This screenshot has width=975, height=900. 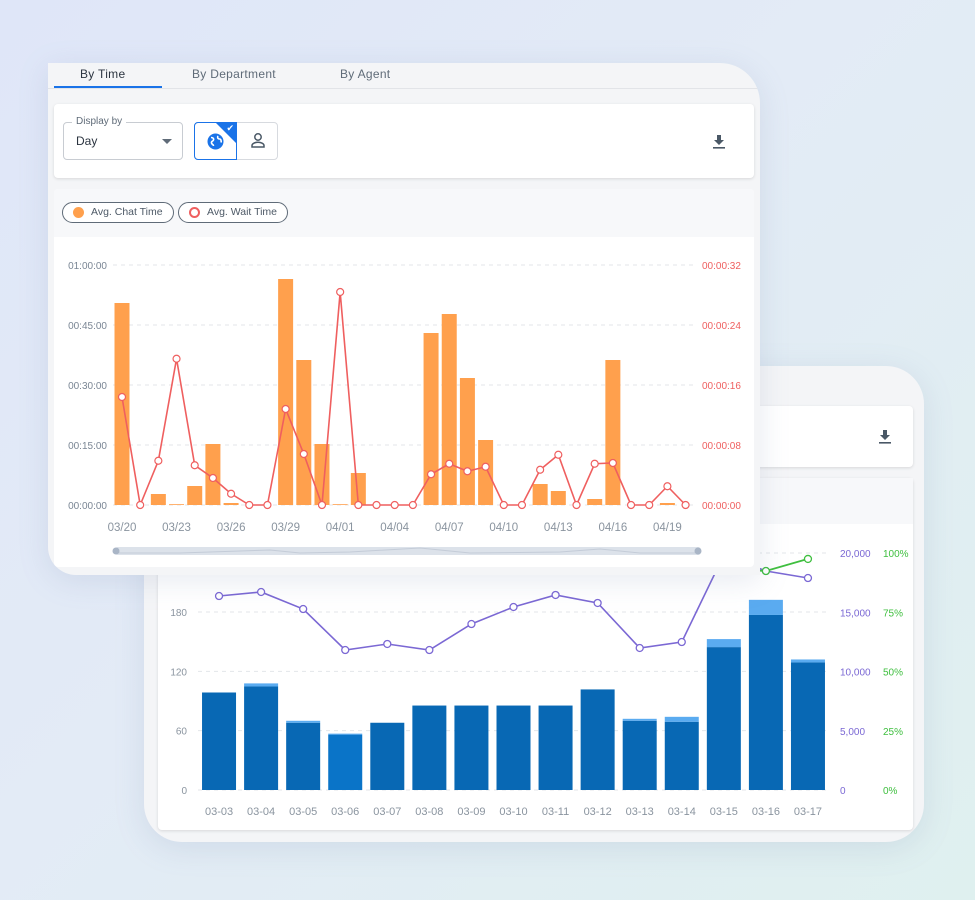 What do you see at coordinates (449, 528) in the screenshot?
I see `x-tick-label: 04/07` at bounding box center [449, 528].